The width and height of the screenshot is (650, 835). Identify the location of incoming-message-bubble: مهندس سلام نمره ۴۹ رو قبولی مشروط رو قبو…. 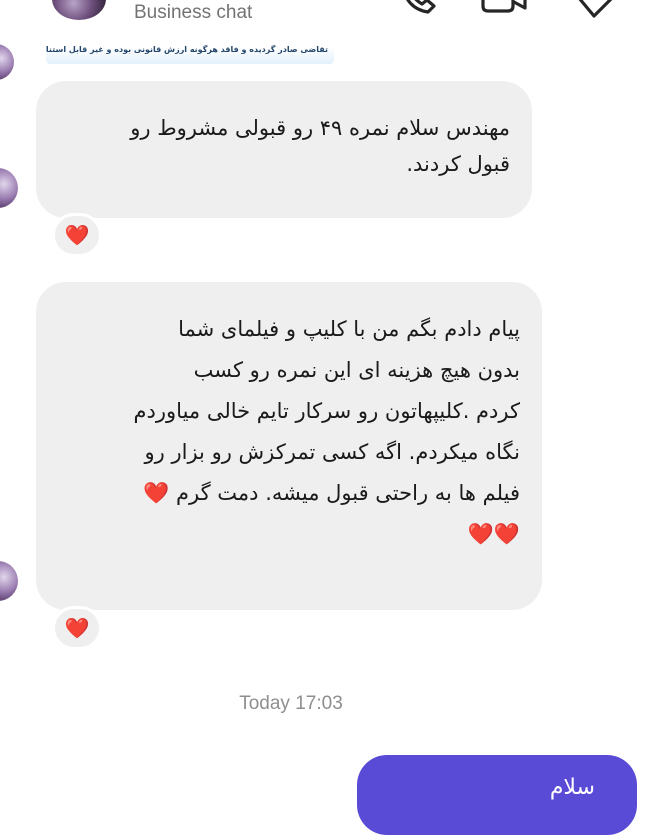
(284, 149).